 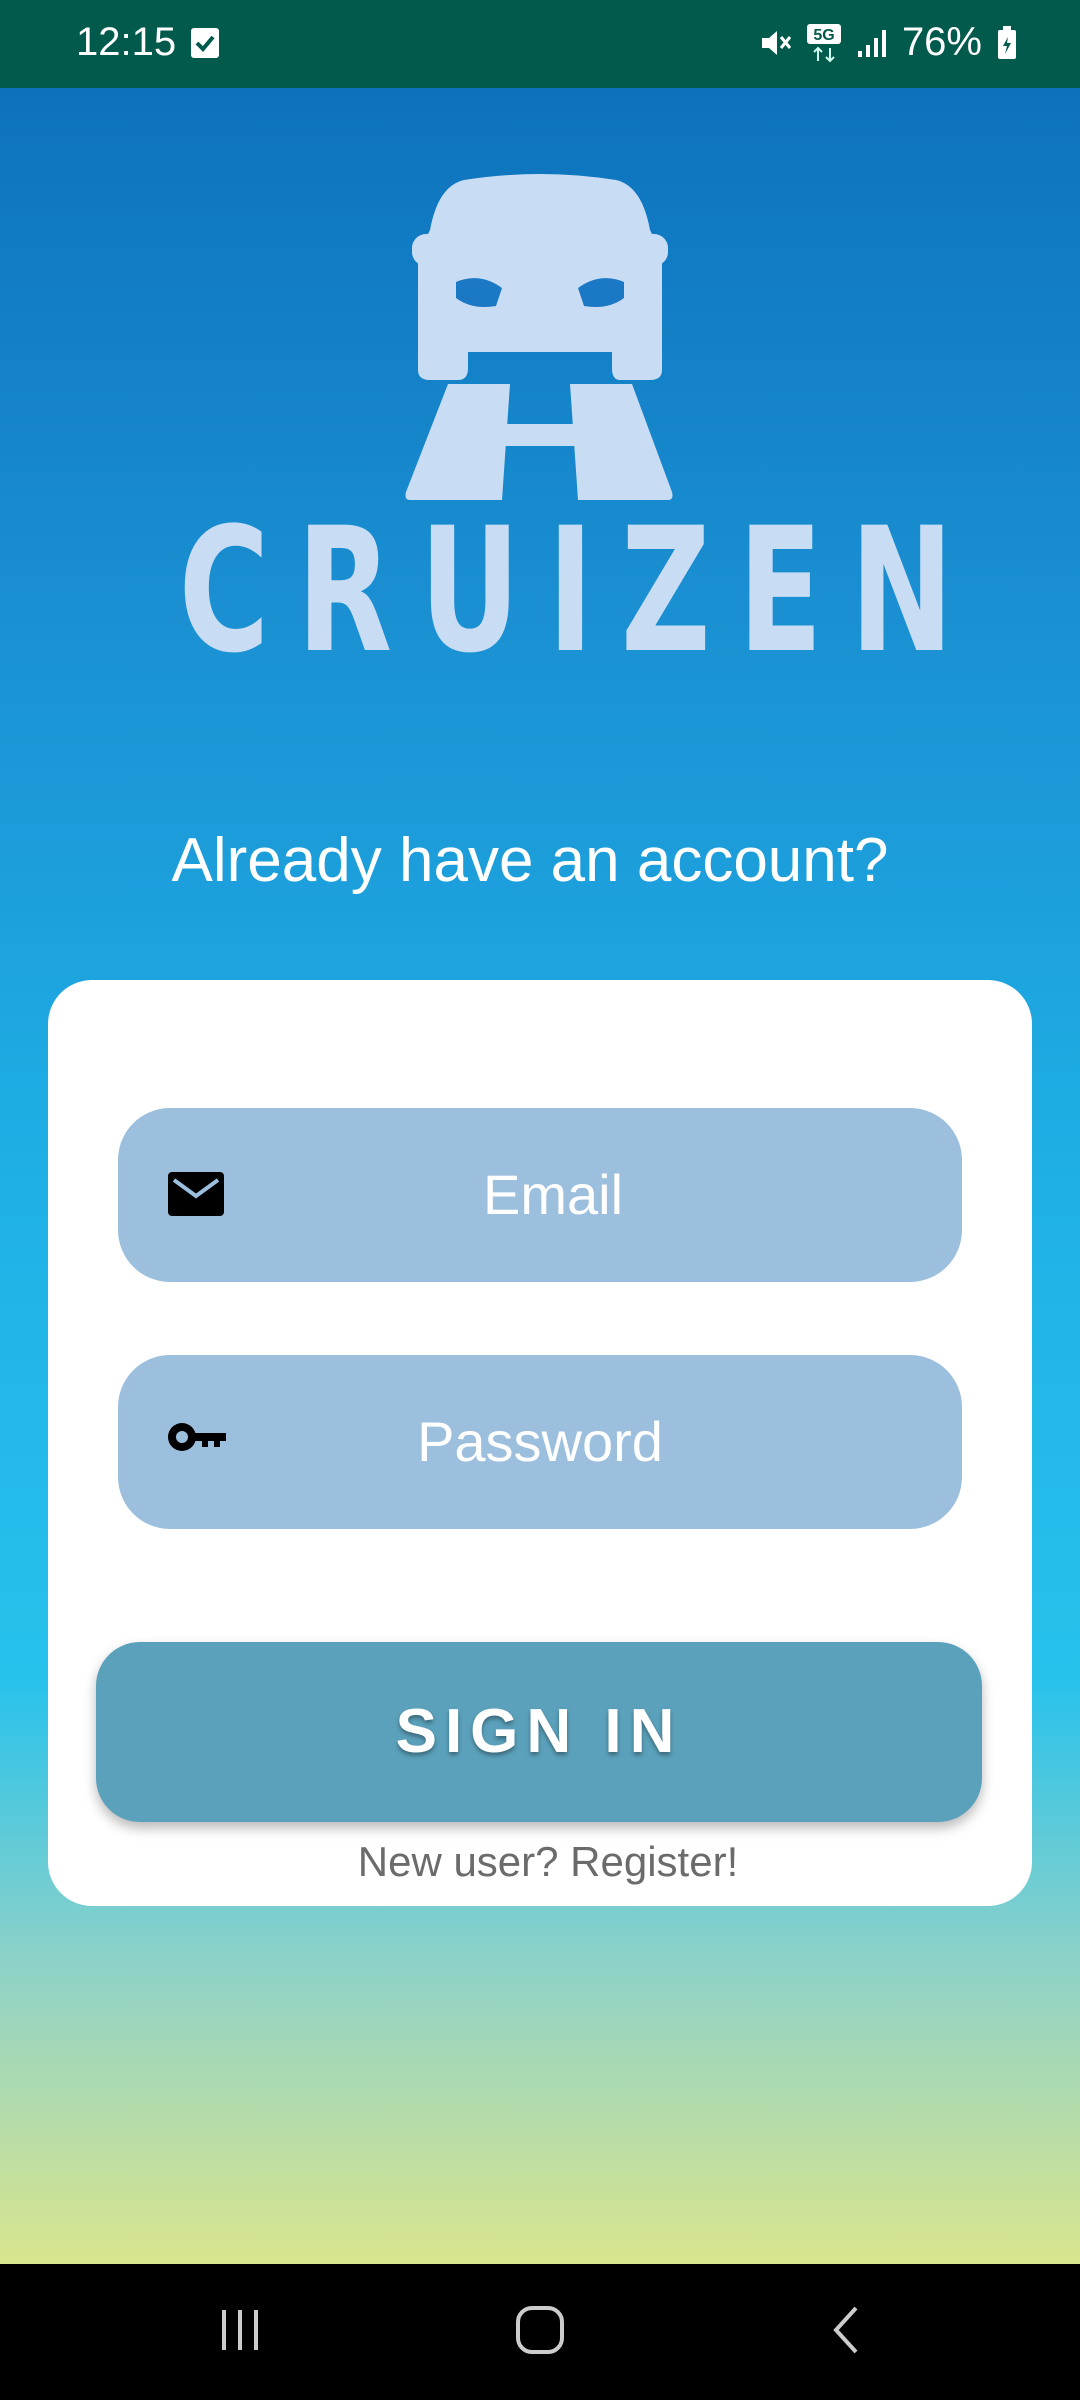 I want to click on battery-percent: 76%, so click(x=941, y=42).